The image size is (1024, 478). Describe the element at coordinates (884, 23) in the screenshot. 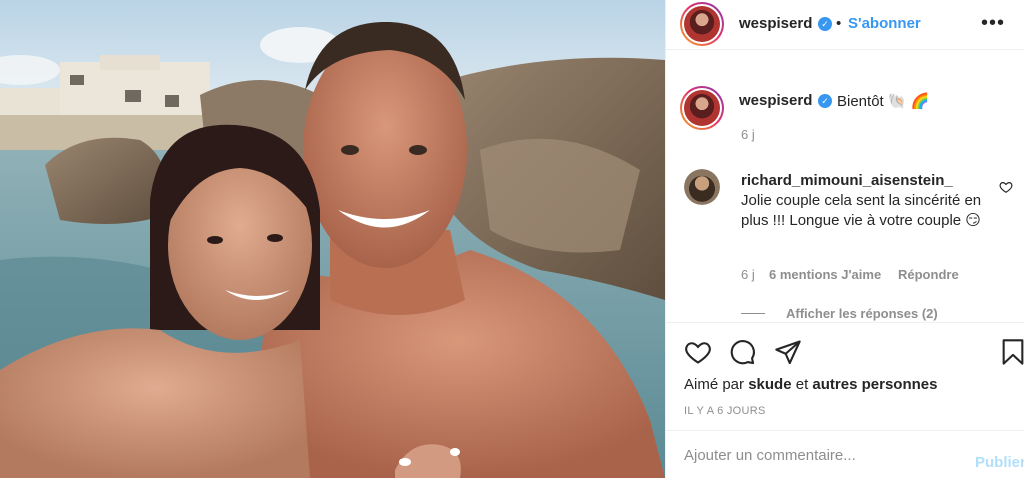

I see `follow-button: S'abonner` at that location.